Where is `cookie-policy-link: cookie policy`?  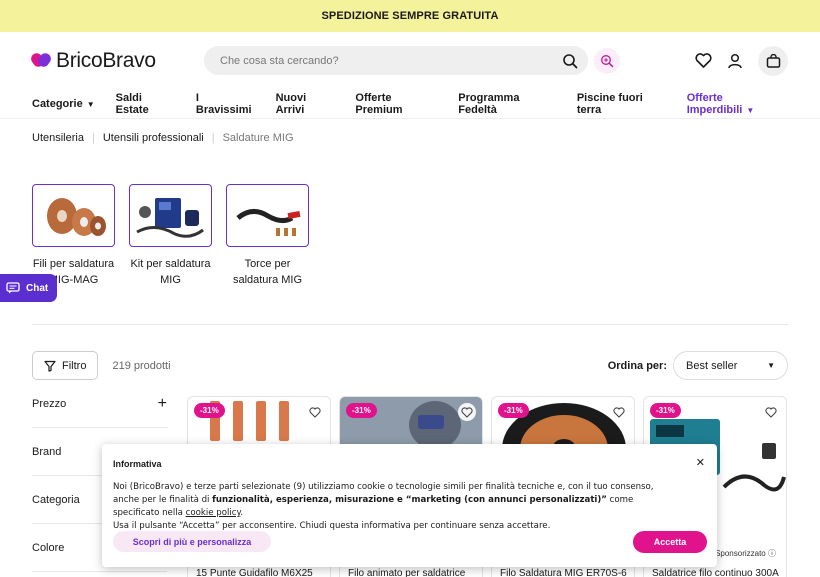
cookie-policy-link: cookie policy is located at coordinates (213, 513).